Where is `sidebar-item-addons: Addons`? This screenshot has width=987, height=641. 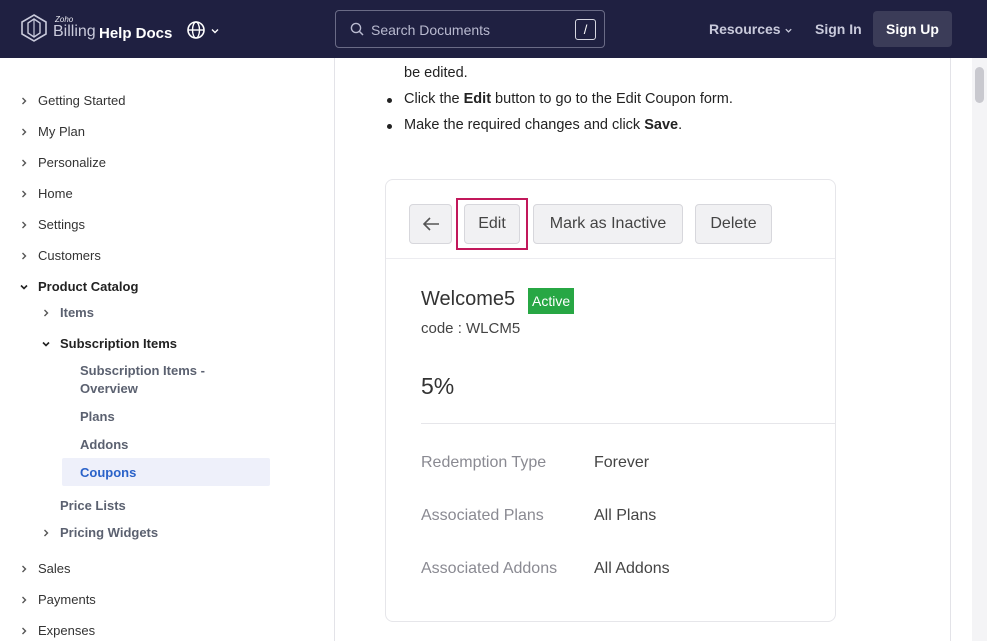 sidebar-item-addons: Addons is located at coordinates (104, 444).